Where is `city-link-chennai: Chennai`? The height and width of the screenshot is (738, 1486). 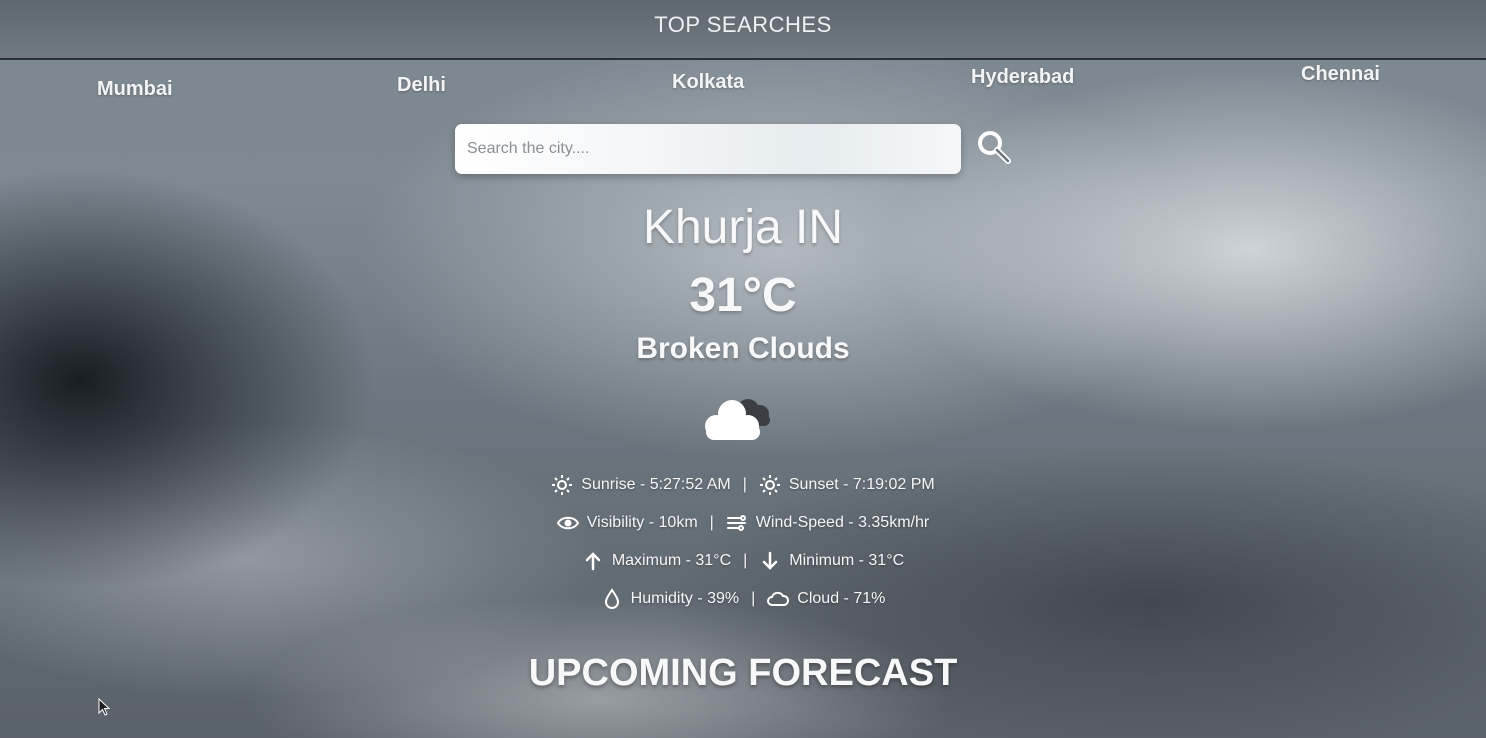 city-link-chennai: Chennai is located at coordinates (1340, 74).